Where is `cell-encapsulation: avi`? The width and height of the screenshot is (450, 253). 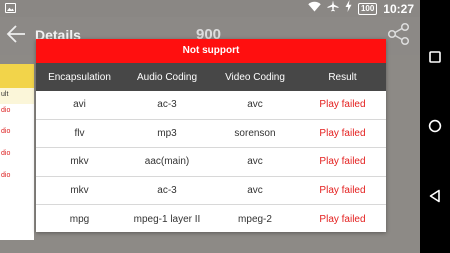 cell-encapsulation: avi is located at coordinates (79, 105).